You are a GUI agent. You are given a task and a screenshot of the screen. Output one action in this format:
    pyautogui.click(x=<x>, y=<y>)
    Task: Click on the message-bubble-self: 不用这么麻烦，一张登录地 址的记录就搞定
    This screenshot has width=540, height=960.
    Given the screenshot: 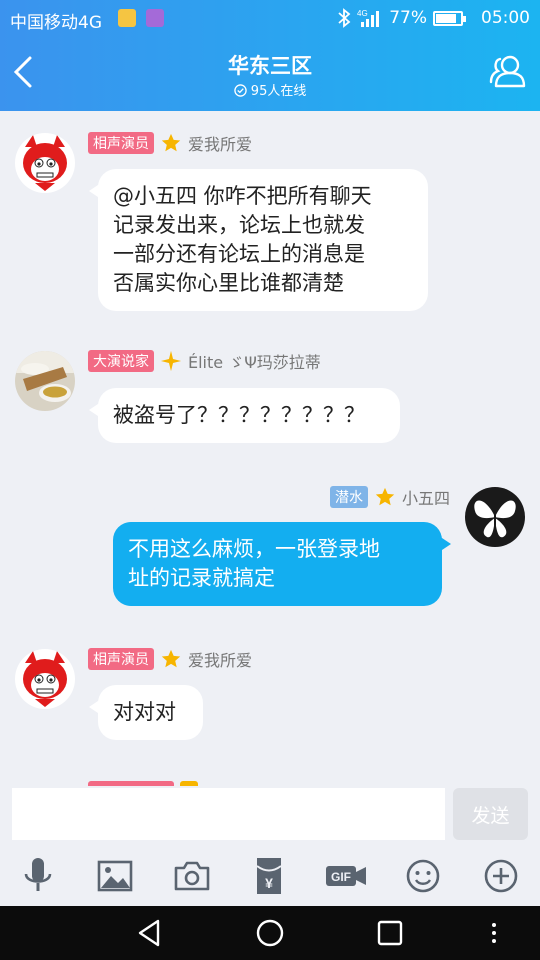 What is the action you would take?
    pyautogui.click(x=282, y=564)
    